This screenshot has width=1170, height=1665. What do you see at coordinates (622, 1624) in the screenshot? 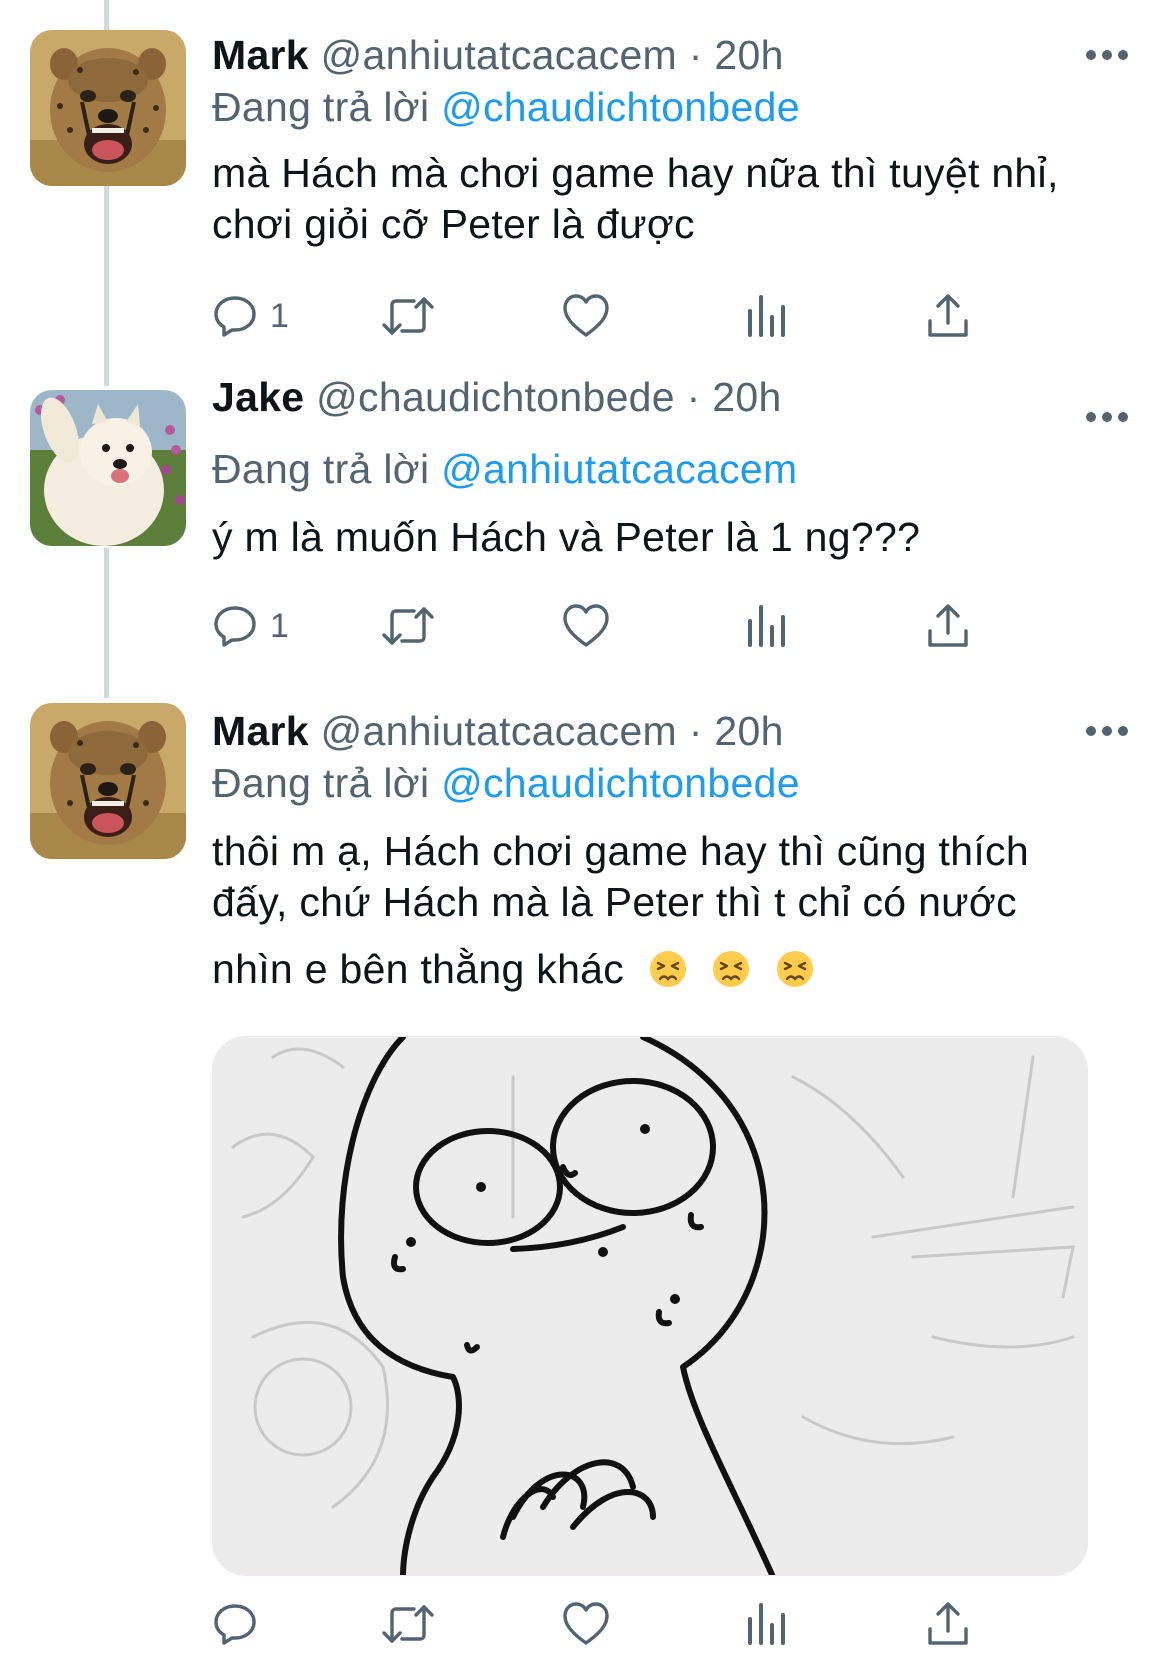
I see `tweet-actions` at bounding box center [622, 1624].